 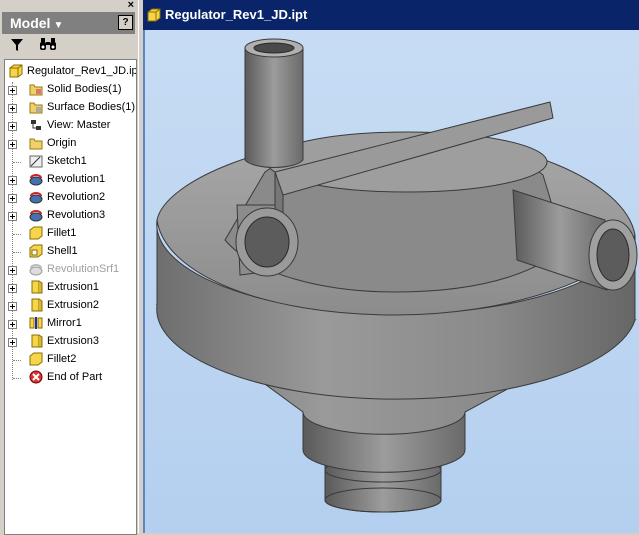 I want to click on tree-item-mirror1: Mirror1, so click(x=70, y=324).